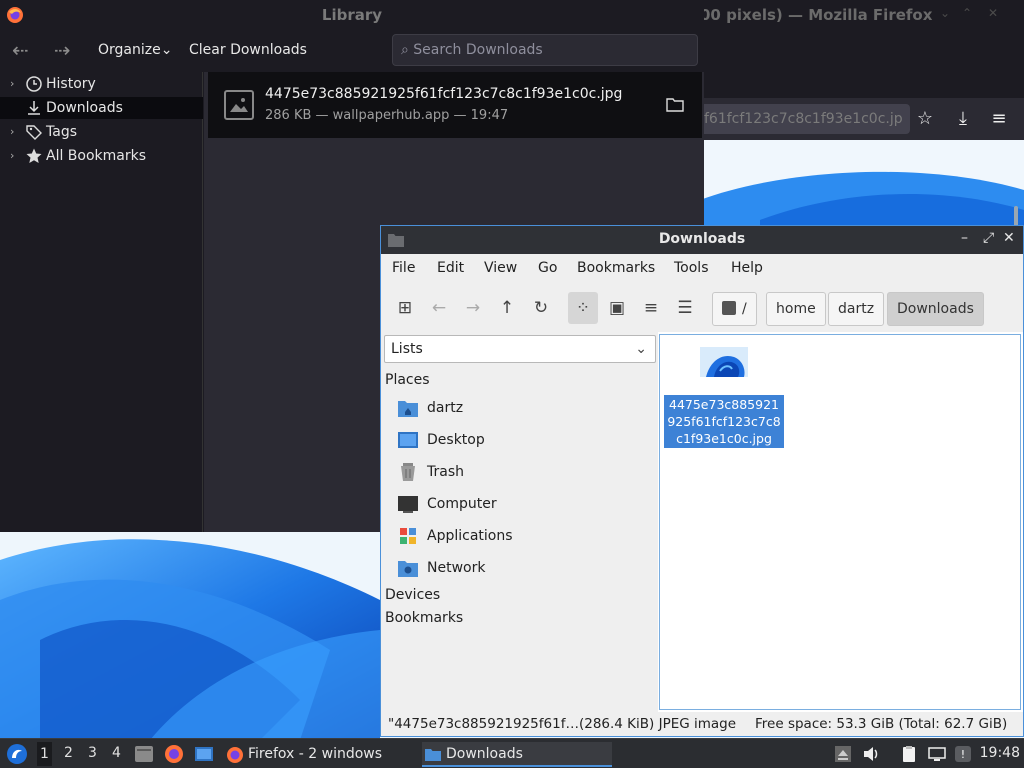 Image resolution: width=1024 pixels, height=768 pixels. Describe the element at coordinates (999, 119) in the screenshot. I see `hamburger-menu-icon: ≡` at that location.